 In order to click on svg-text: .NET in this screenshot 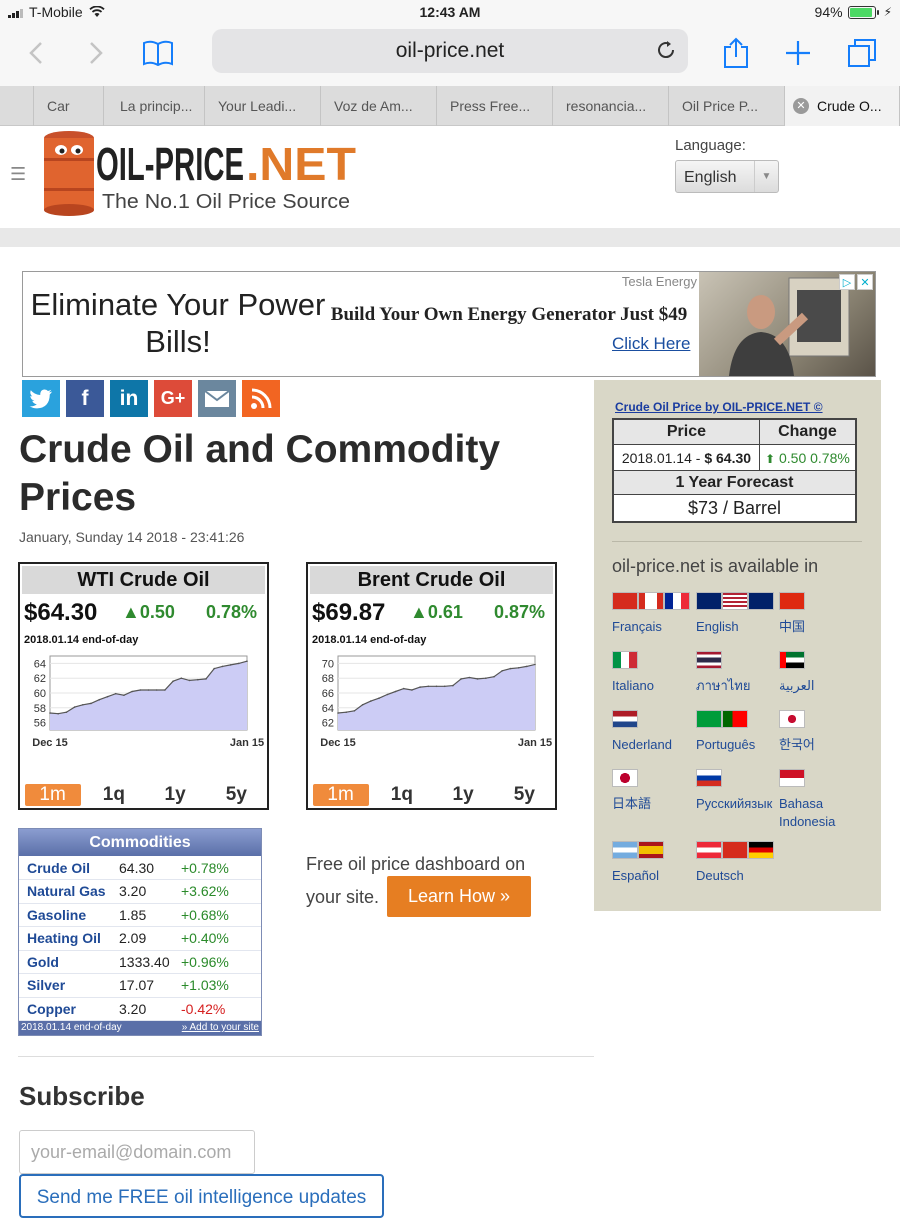, I will do `click(301, 164)`.